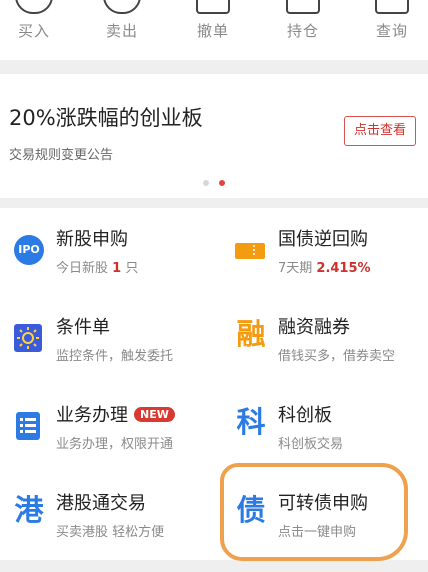 Image resolution: width=428 pixels, height=572 pixels. I want to click on nav-buy-label: 买入, so click(33, 31).